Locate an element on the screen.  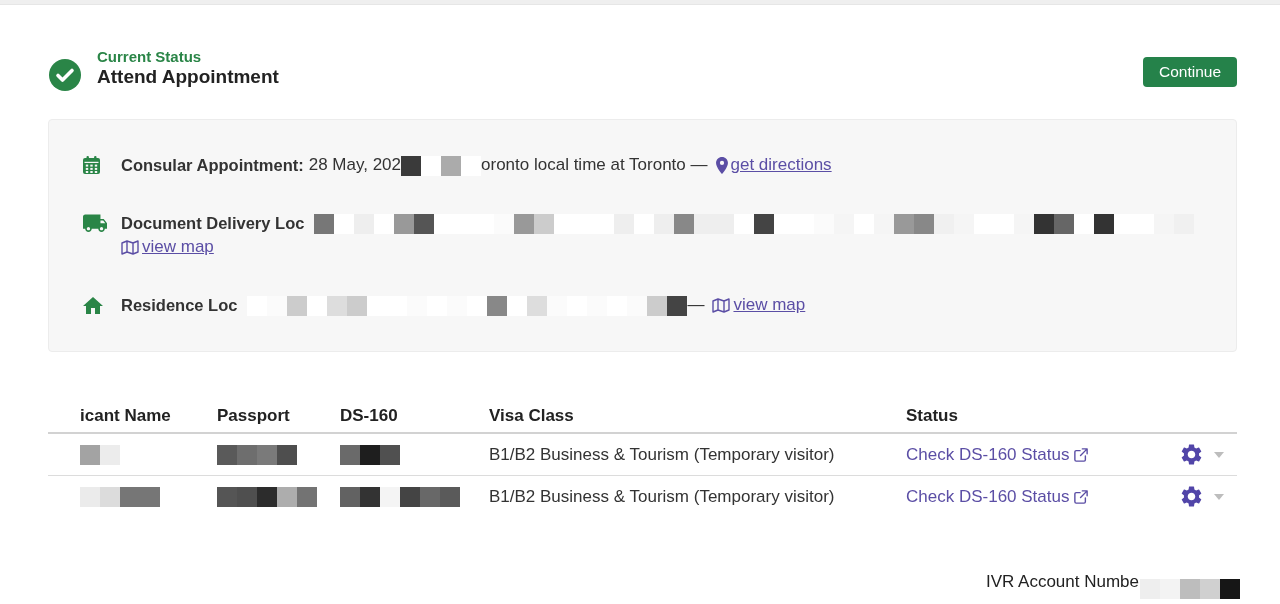
detail-label: Document Delivery Loc is located at coordinates (213, 223).